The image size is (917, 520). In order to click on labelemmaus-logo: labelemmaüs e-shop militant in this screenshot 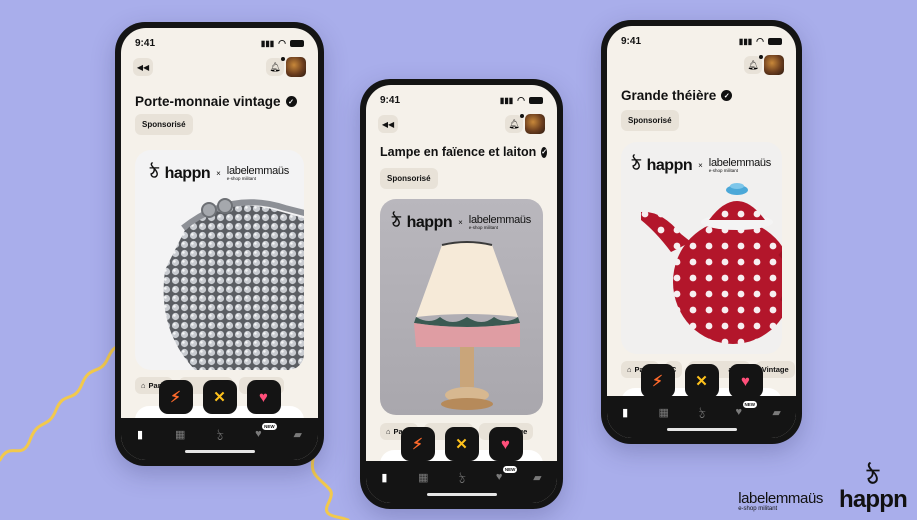, I will do `click(780, 501)`.